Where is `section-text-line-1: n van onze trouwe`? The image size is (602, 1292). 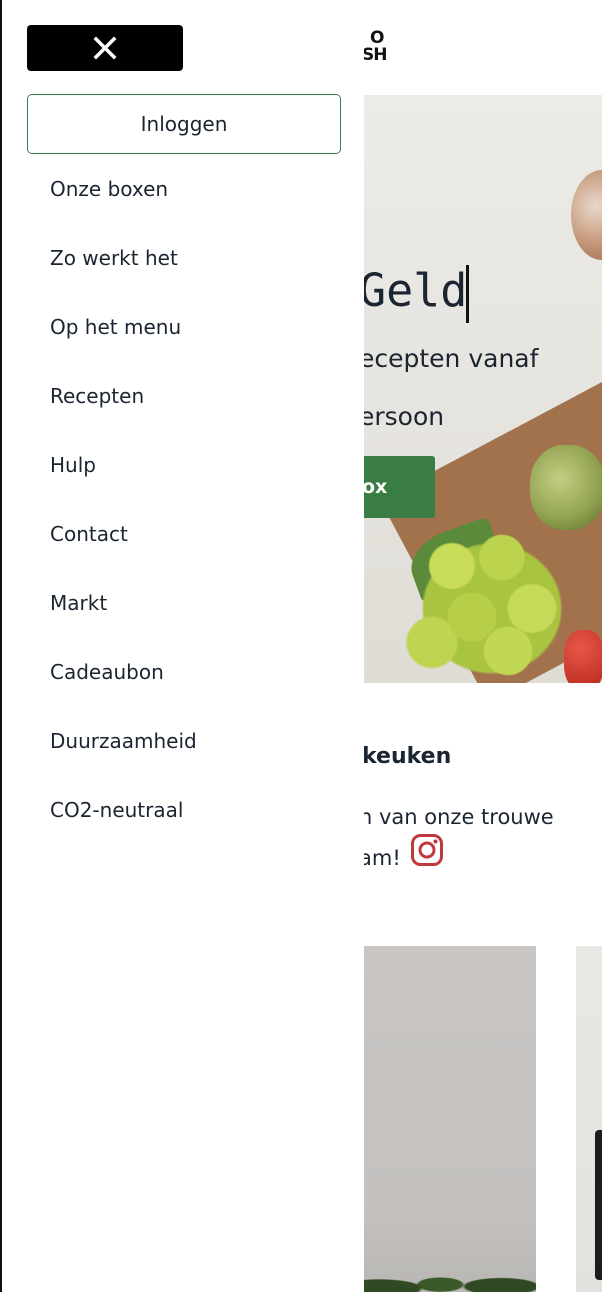
section-text-line-1: n van onze trouwe is located at coordinates (456, 817).